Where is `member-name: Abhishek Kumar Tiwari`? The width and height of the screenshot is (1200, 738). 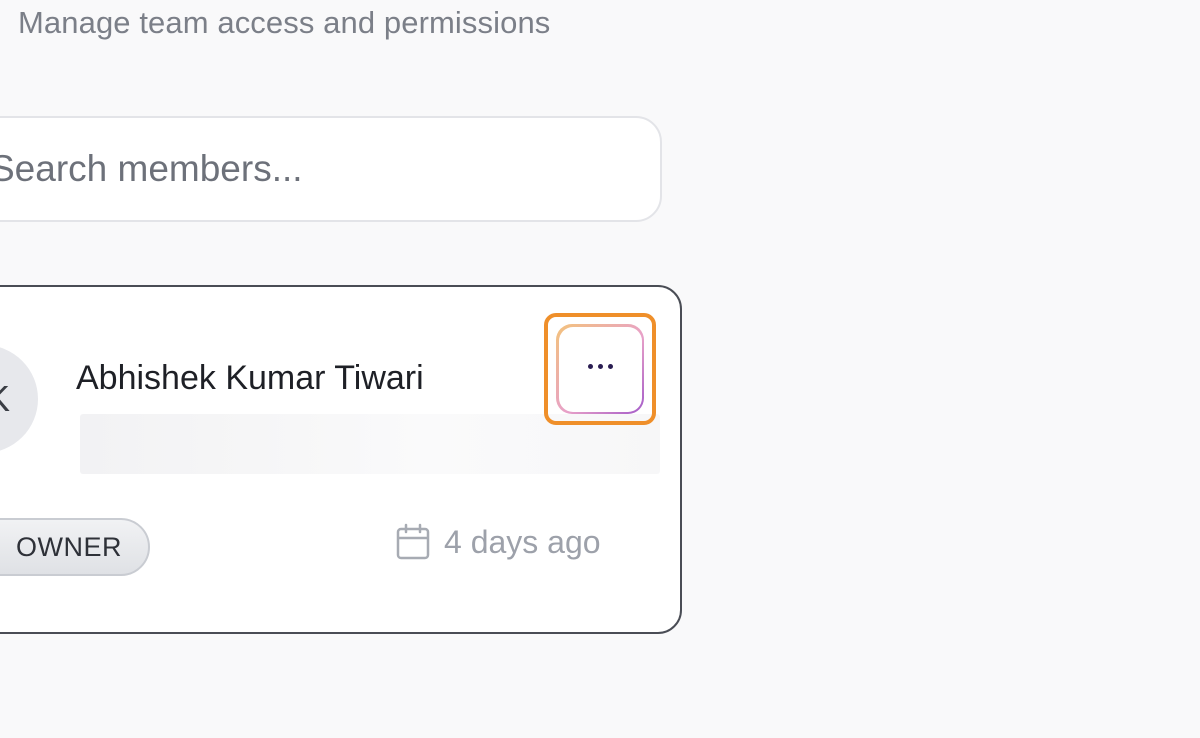
member-name: Abhishek Kumar Tiwari is located at coordinates (250, 378).